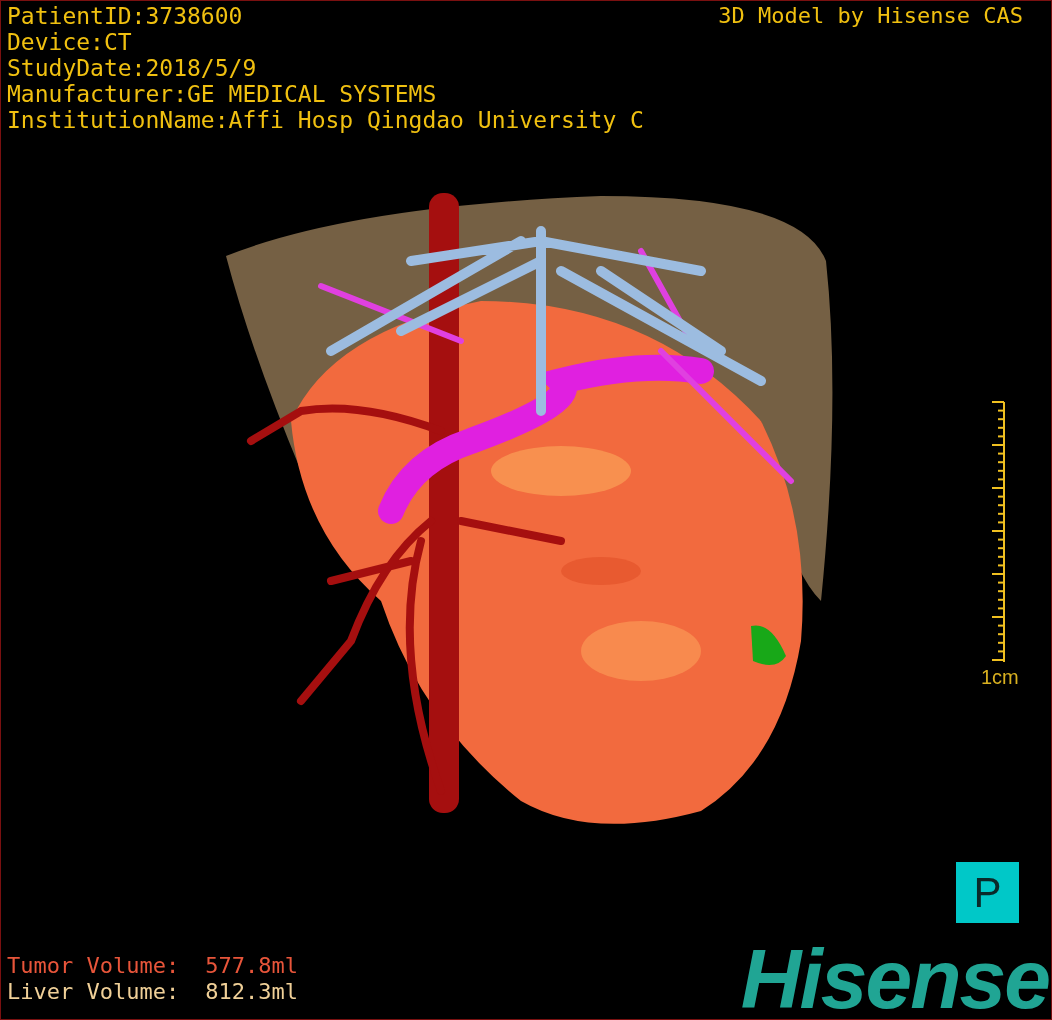  I want to click on orientation-marker: P, so click(987, 892).